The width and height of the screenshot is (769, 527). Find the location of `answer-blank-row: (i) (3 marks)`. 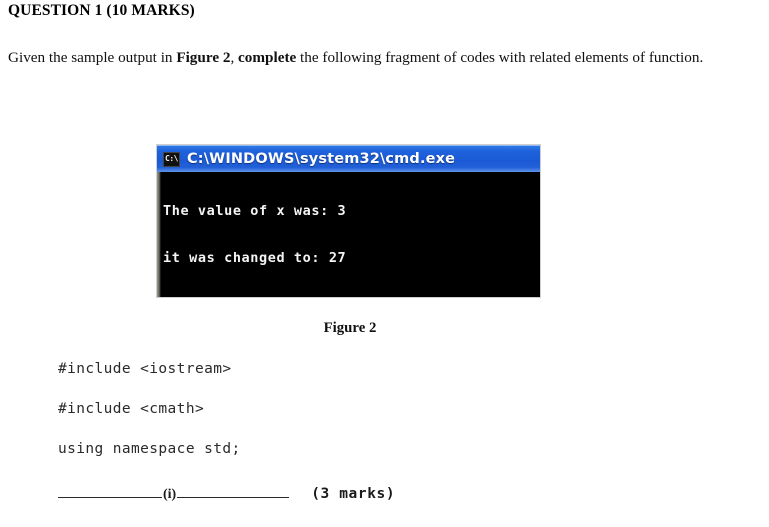

answer-blank-row: (i) (3 marks) is located at coordinates (226, 493).